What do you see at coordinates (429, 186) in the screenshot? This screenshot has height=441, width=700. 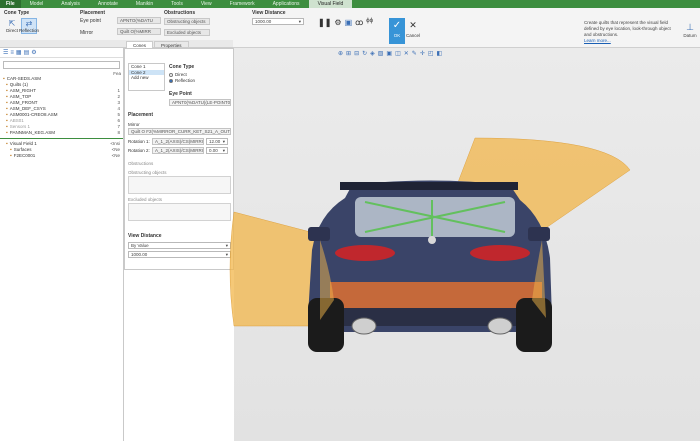 I see `rear-spoiler` at bounding box center [429, 186].